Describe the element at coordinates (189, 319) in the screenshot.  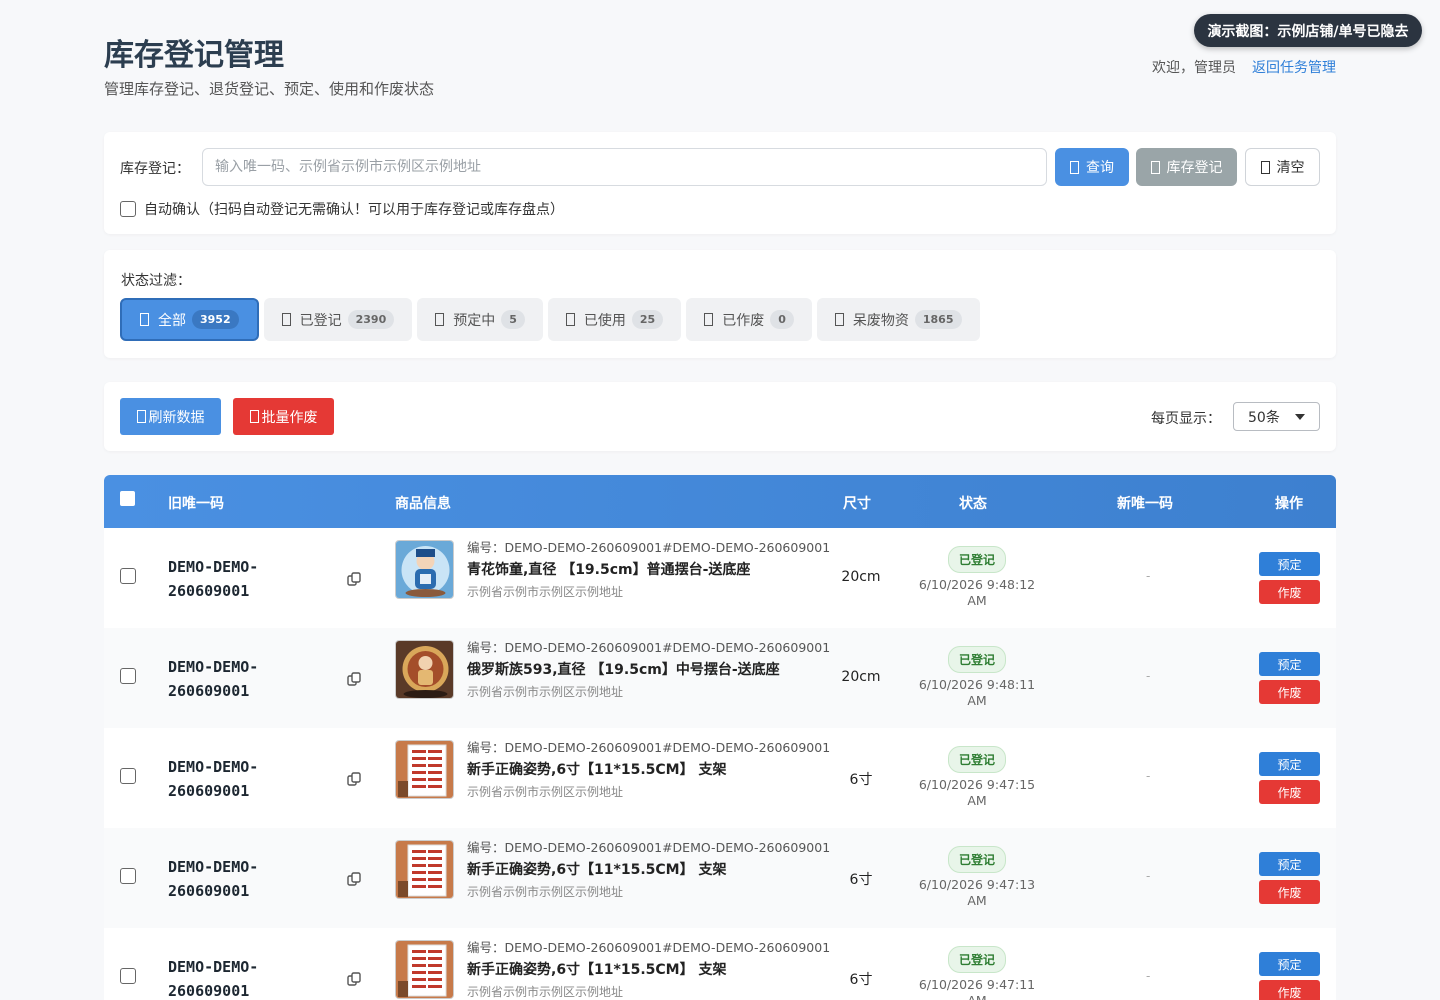
I see `filter-button: 全部 3952` at that location.